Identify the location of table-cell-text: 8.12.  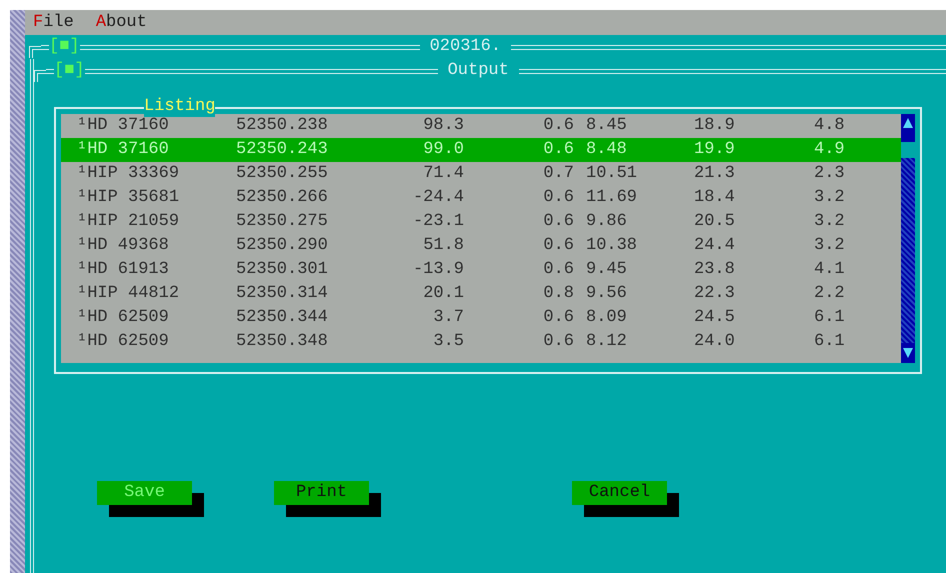
(606, 342).